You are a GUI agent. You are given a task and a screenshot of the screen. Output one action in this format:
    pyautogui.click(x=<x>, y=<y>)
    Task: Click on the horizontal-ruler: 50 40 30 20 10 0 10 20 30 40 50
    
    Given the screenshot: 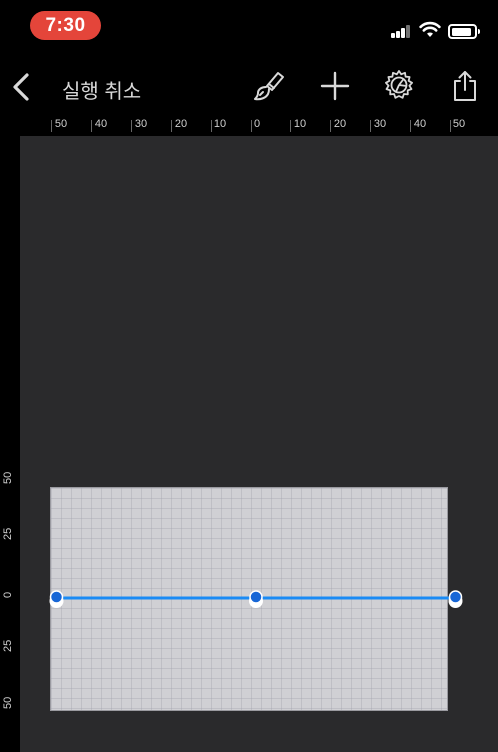 What is the action you would take?
    pyautogui.click(x=249, y=126)
    